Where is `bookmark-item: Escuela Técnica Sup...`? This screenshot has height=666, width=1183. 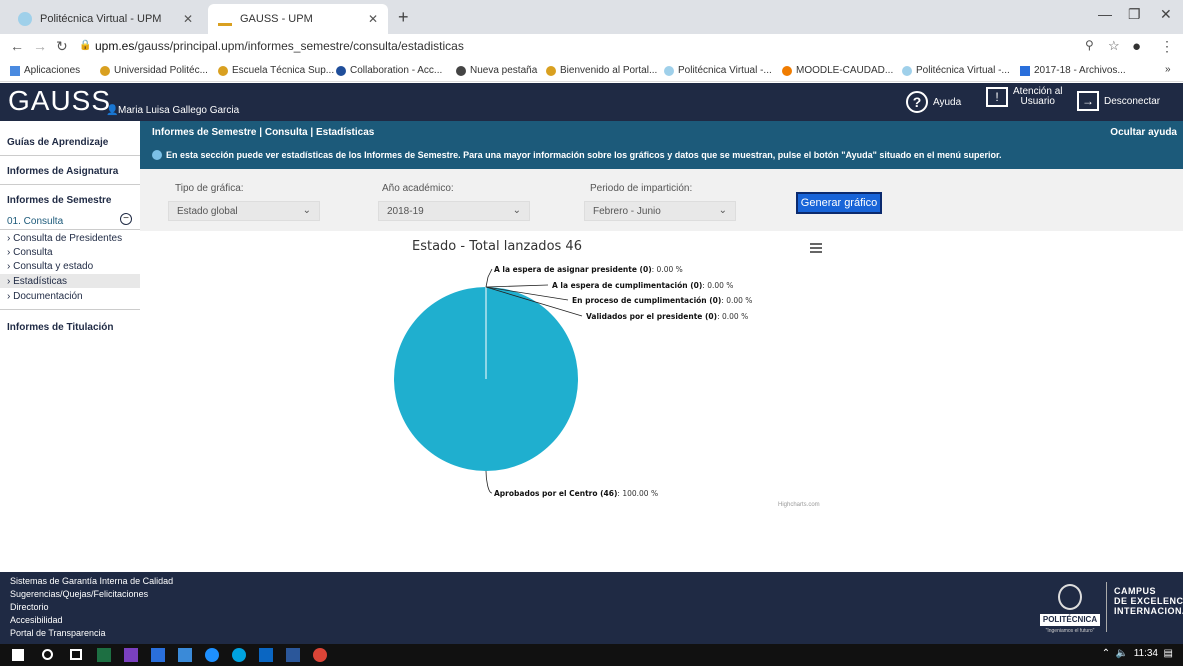
bookmark-item: Escuela Técnica Sup... is located at coordinates (276, 70).